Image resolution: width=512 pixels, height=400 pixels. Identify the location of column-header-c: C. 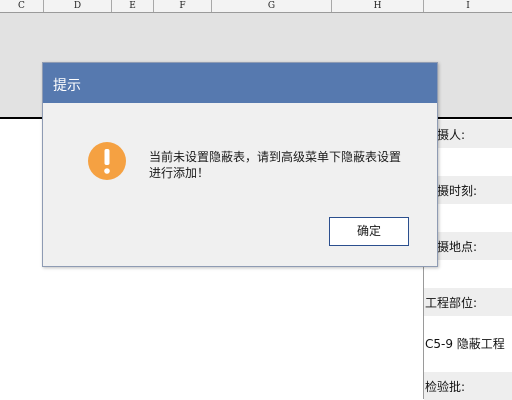
(22, 6).